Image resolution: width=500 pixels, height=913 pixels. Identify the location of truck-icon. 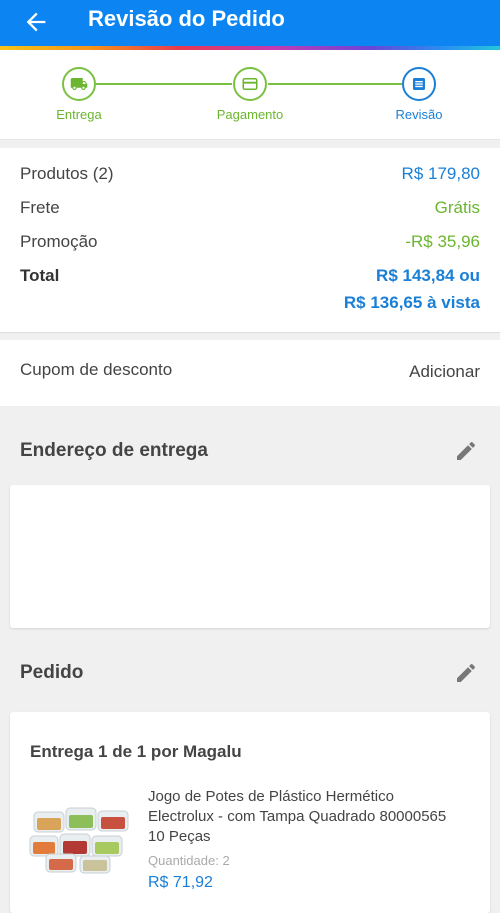
(79, 84).